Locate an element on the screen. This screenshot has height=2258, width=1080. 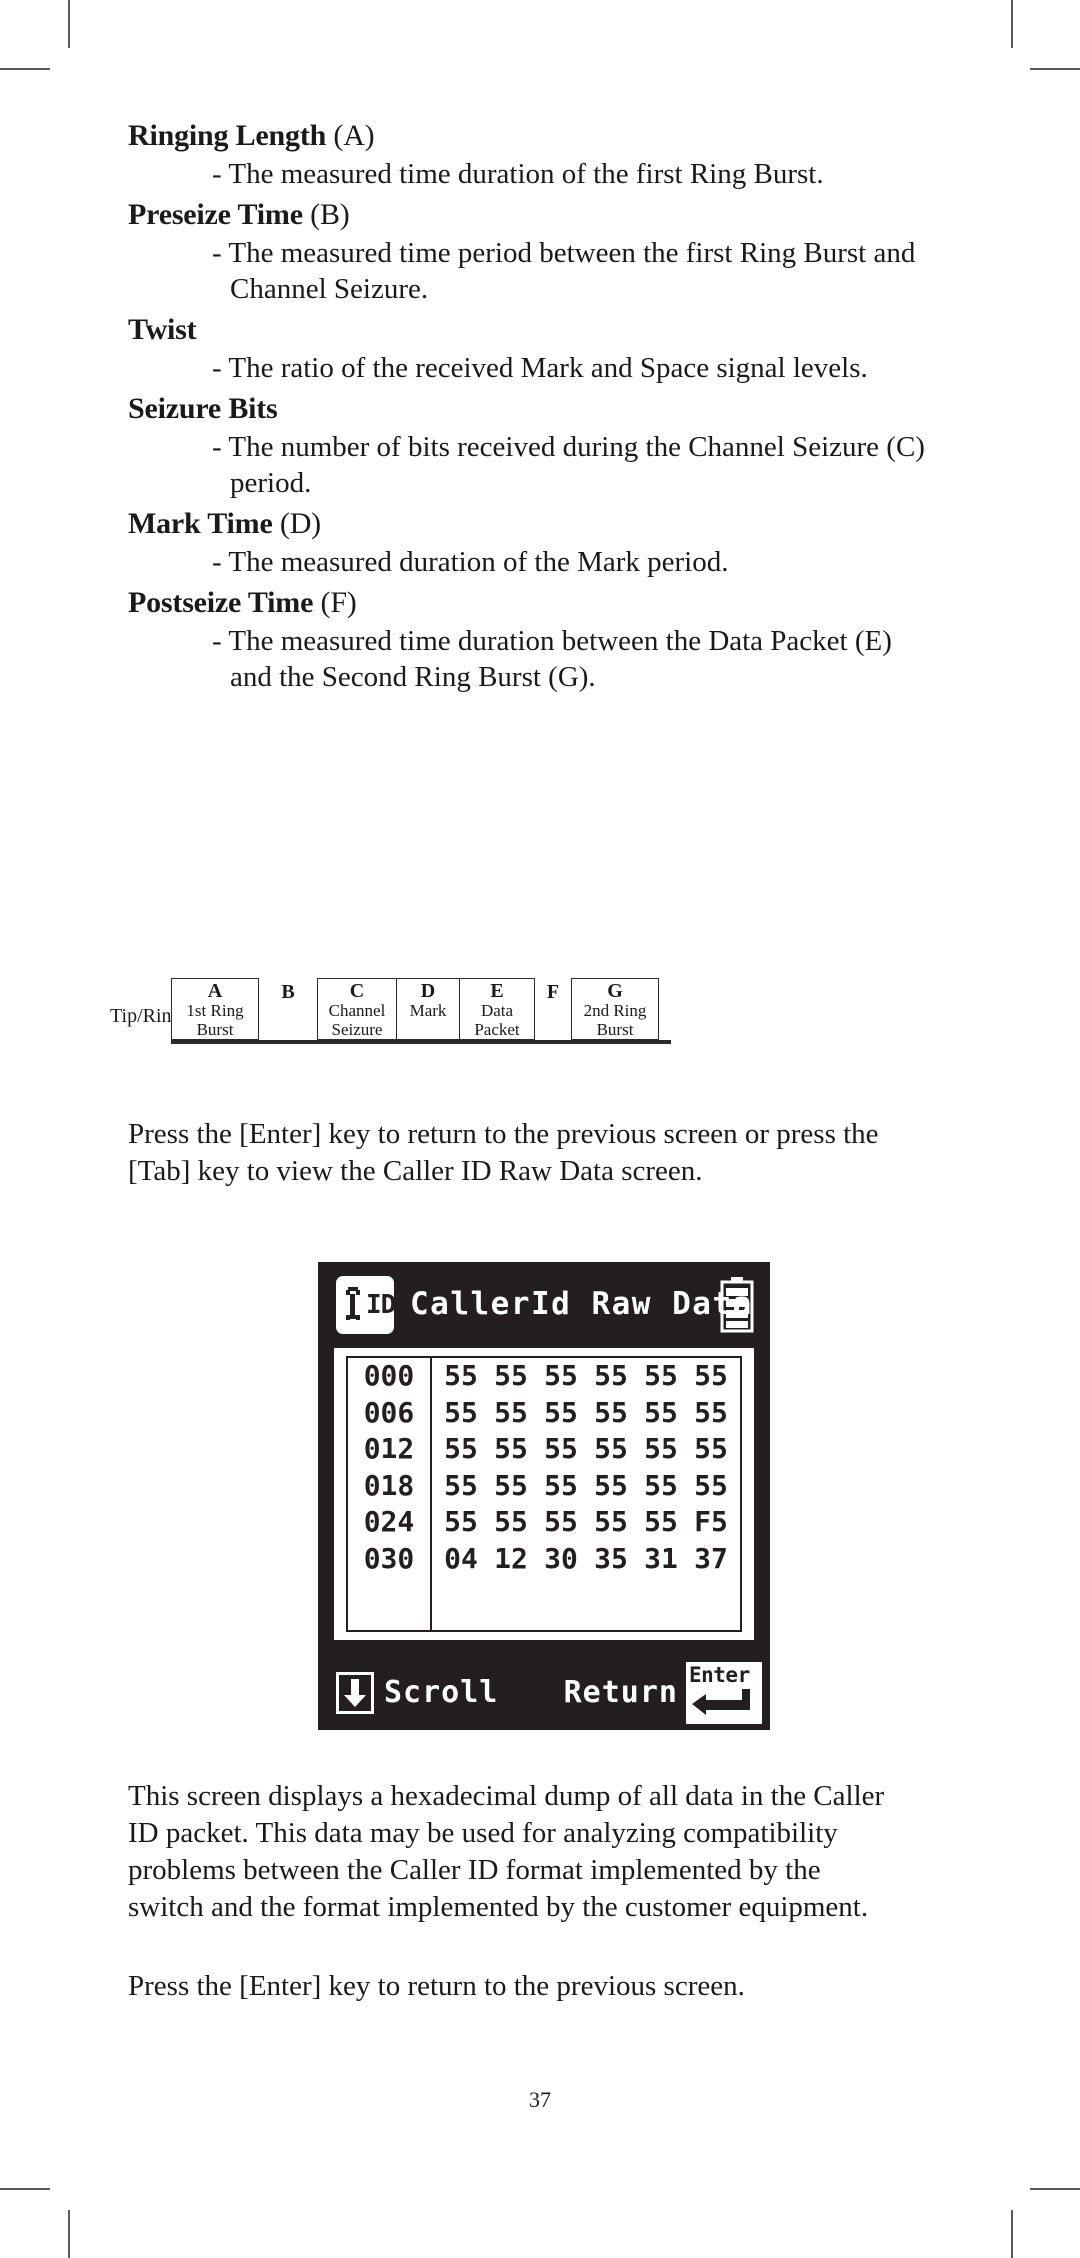
segment-line1: Channel is located at coordinates (357, 1010).